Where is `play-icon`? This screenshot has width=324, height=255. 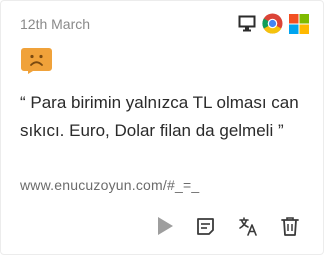
play-icon is located at coordinates (165, 226).